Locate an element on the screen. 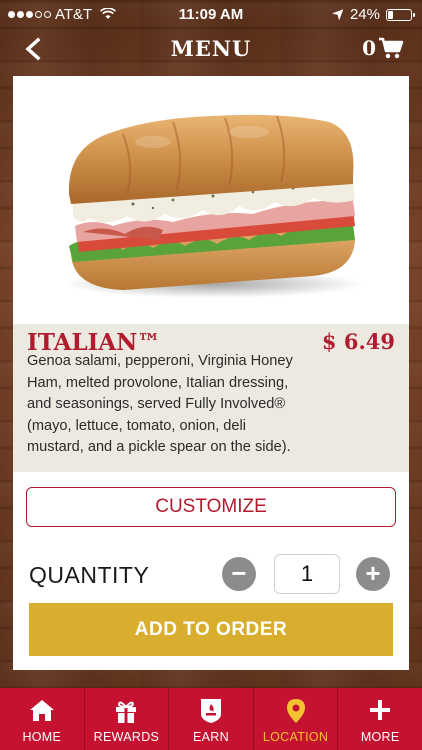  tab-home: HOME is located at coordinates (42, 719).